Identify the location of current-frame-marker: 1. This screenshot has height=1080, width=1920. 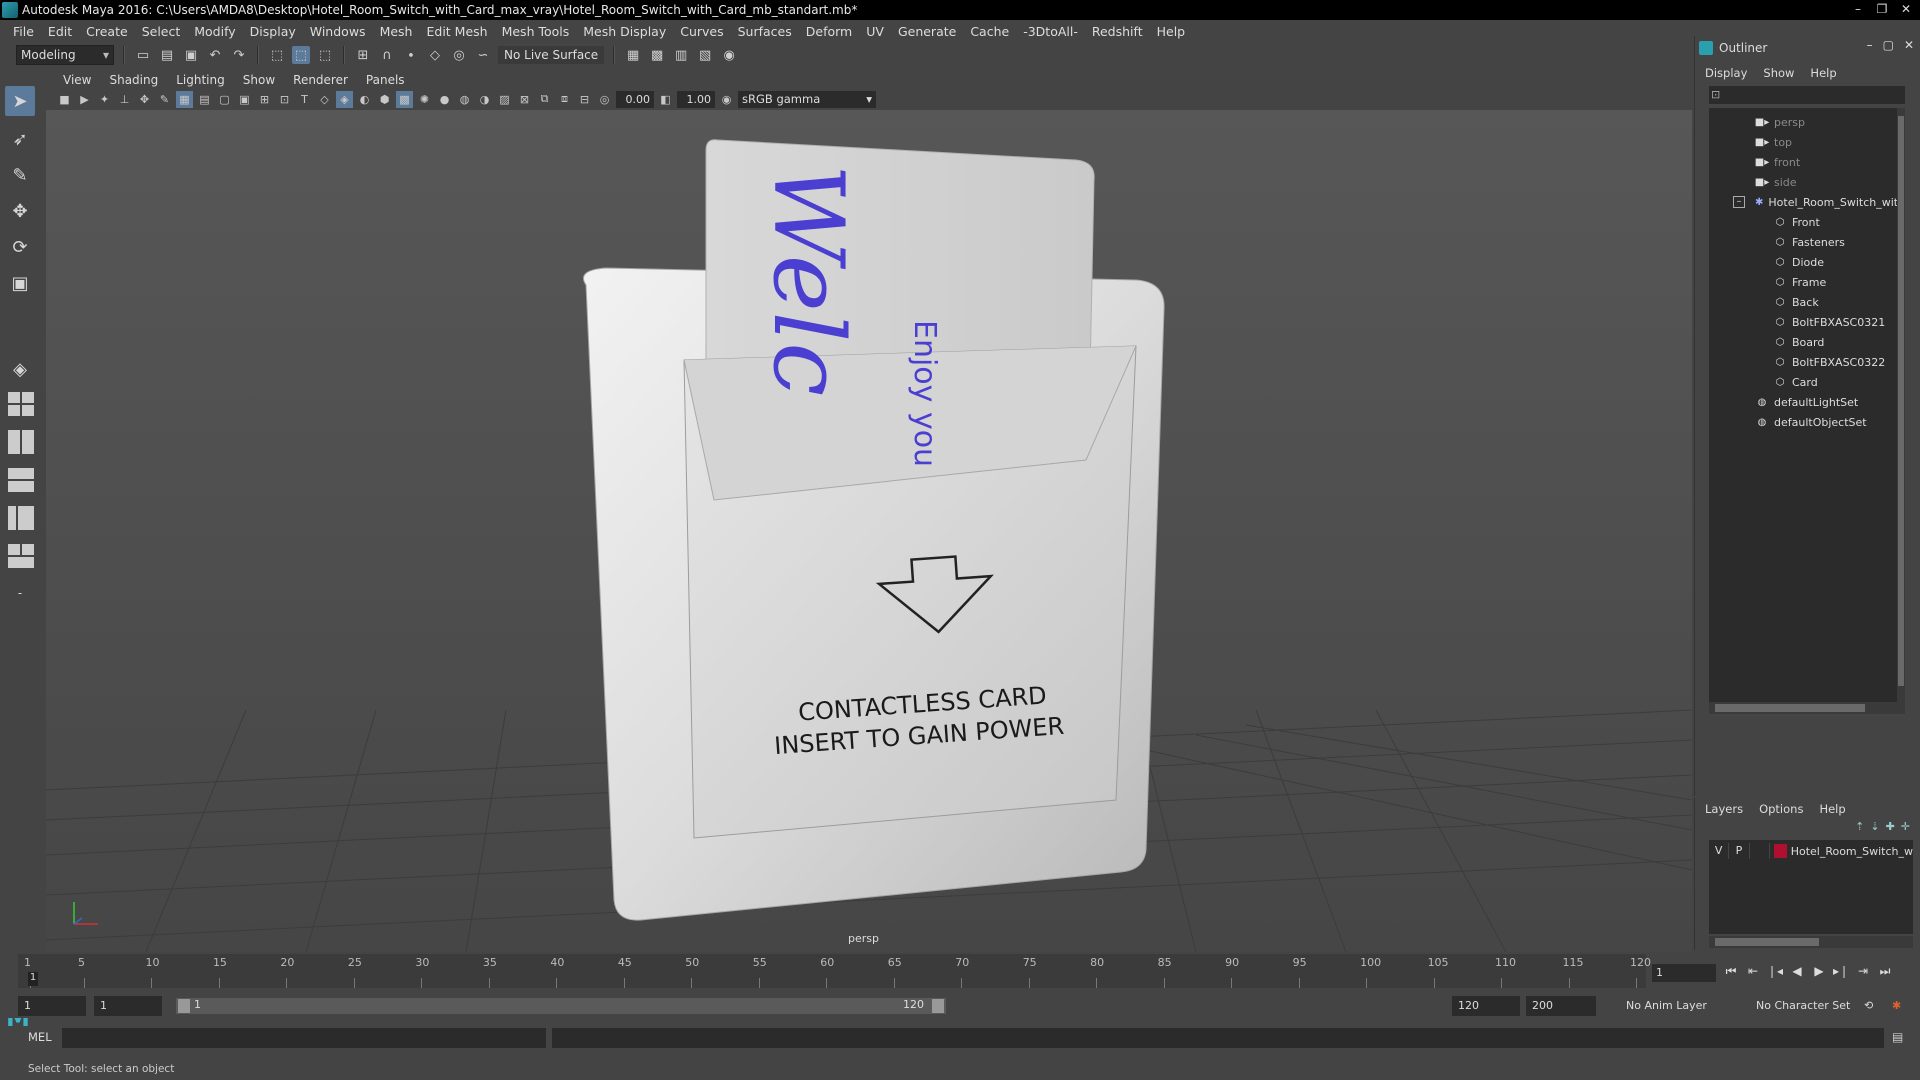
(33, 979).